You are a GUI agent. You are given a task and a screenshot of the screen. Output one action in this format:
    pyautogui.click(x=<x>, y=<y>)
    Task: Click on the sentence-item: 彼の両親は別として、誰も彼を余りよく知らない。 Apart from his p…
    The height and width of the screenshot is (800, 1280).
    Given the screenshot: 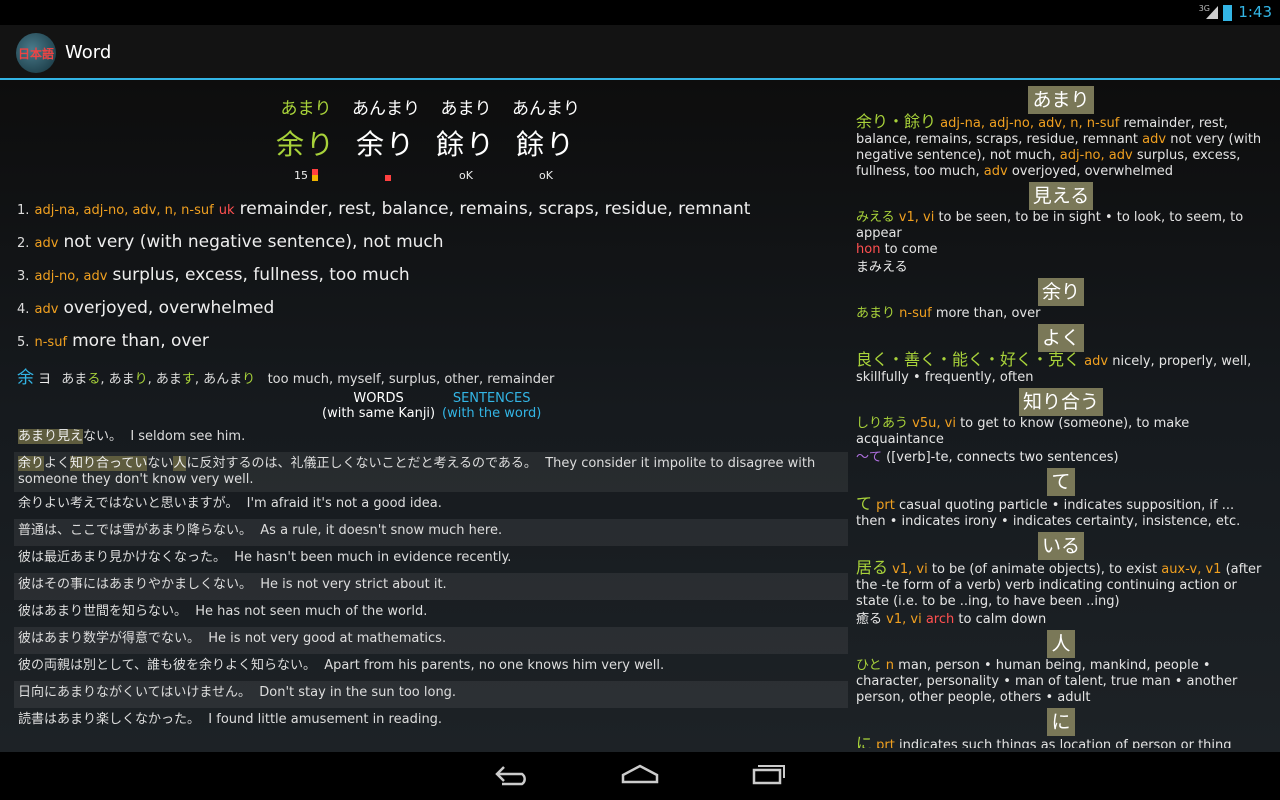 What is the action you would take?
    pyautogui.click(x=431, y=667)
    